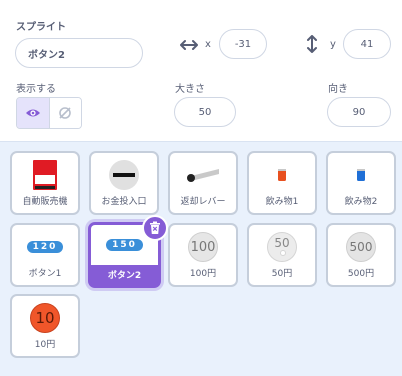 The height and width of the screenshot is (376, 402). What do you see at coordinates (282, 274) in the screenshot?
I see `sprite-tile-name: 50円` at bounding box center [282, 274].